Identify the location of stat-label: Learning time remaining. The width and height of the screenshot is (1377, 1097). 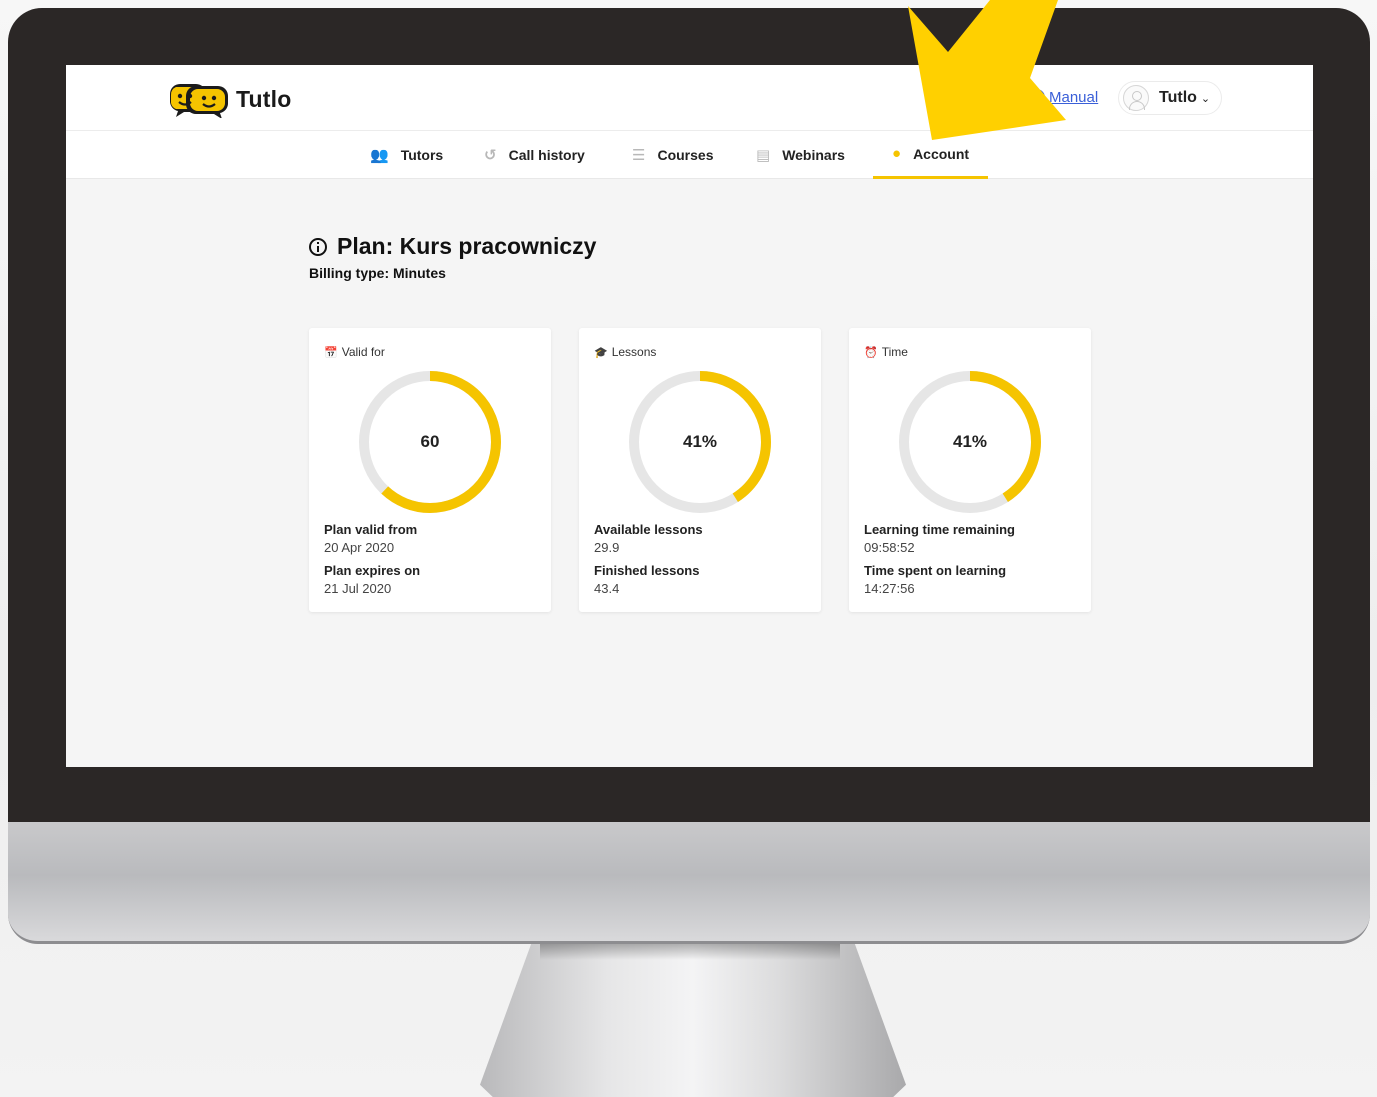
(939, 529).